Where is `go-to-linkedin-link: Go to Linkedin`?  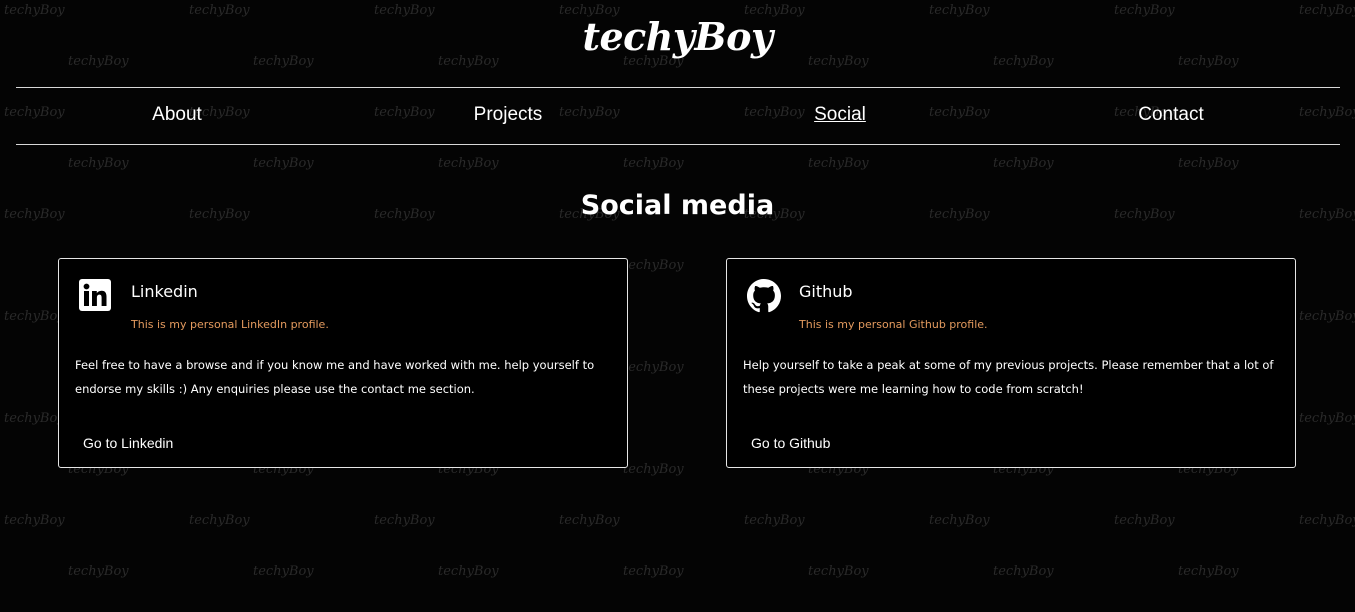 go-to-linkedin-link: Go to Linkedin is located at coordinates (128, 443).